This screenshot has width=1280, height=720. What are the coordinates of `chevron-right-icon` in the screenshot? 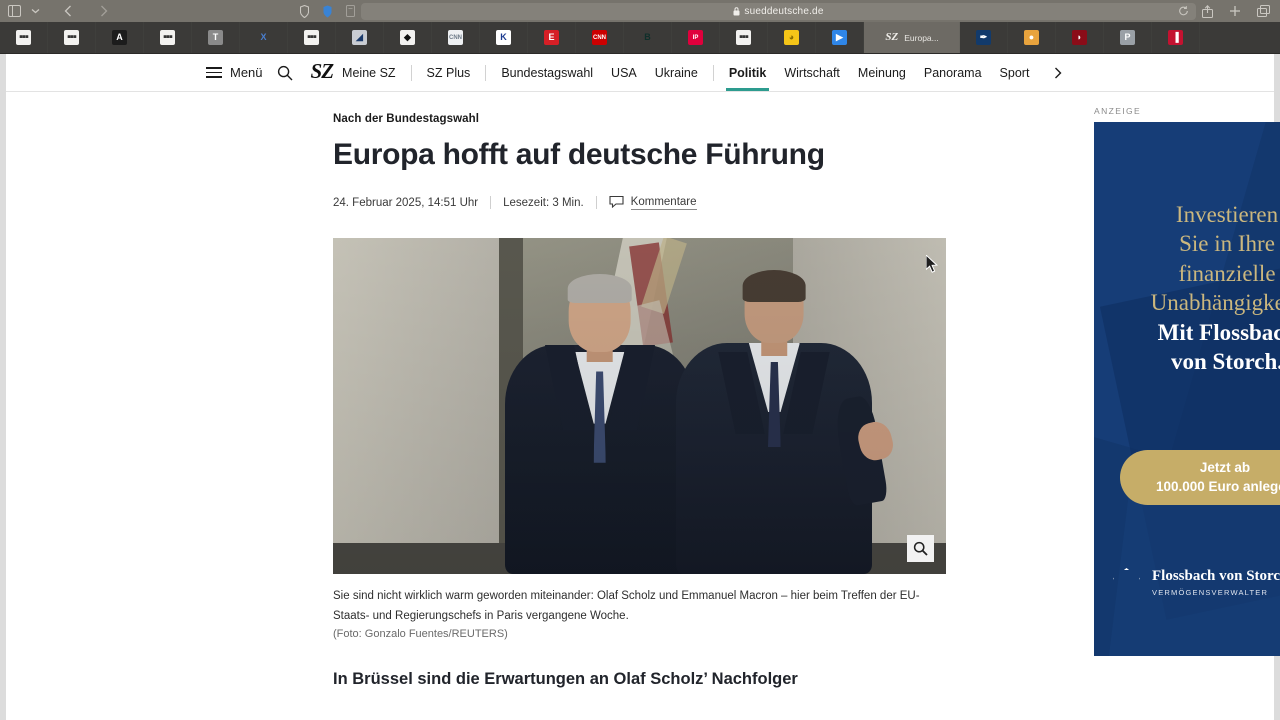 It's located at (1058, 73).